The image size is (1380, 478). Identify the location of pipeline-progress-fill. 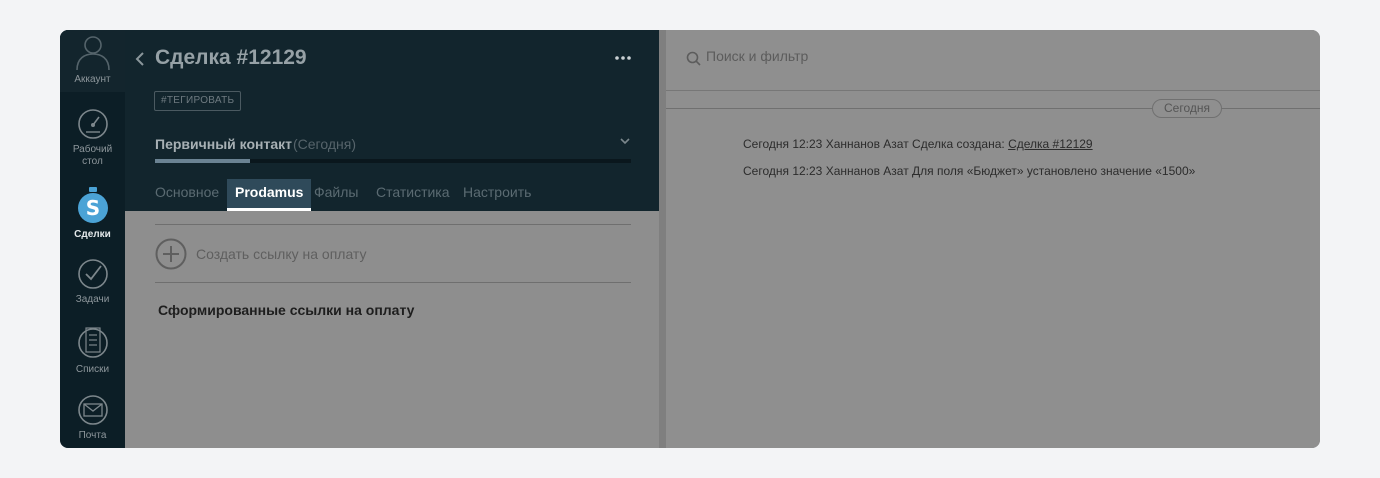
(203, 161).